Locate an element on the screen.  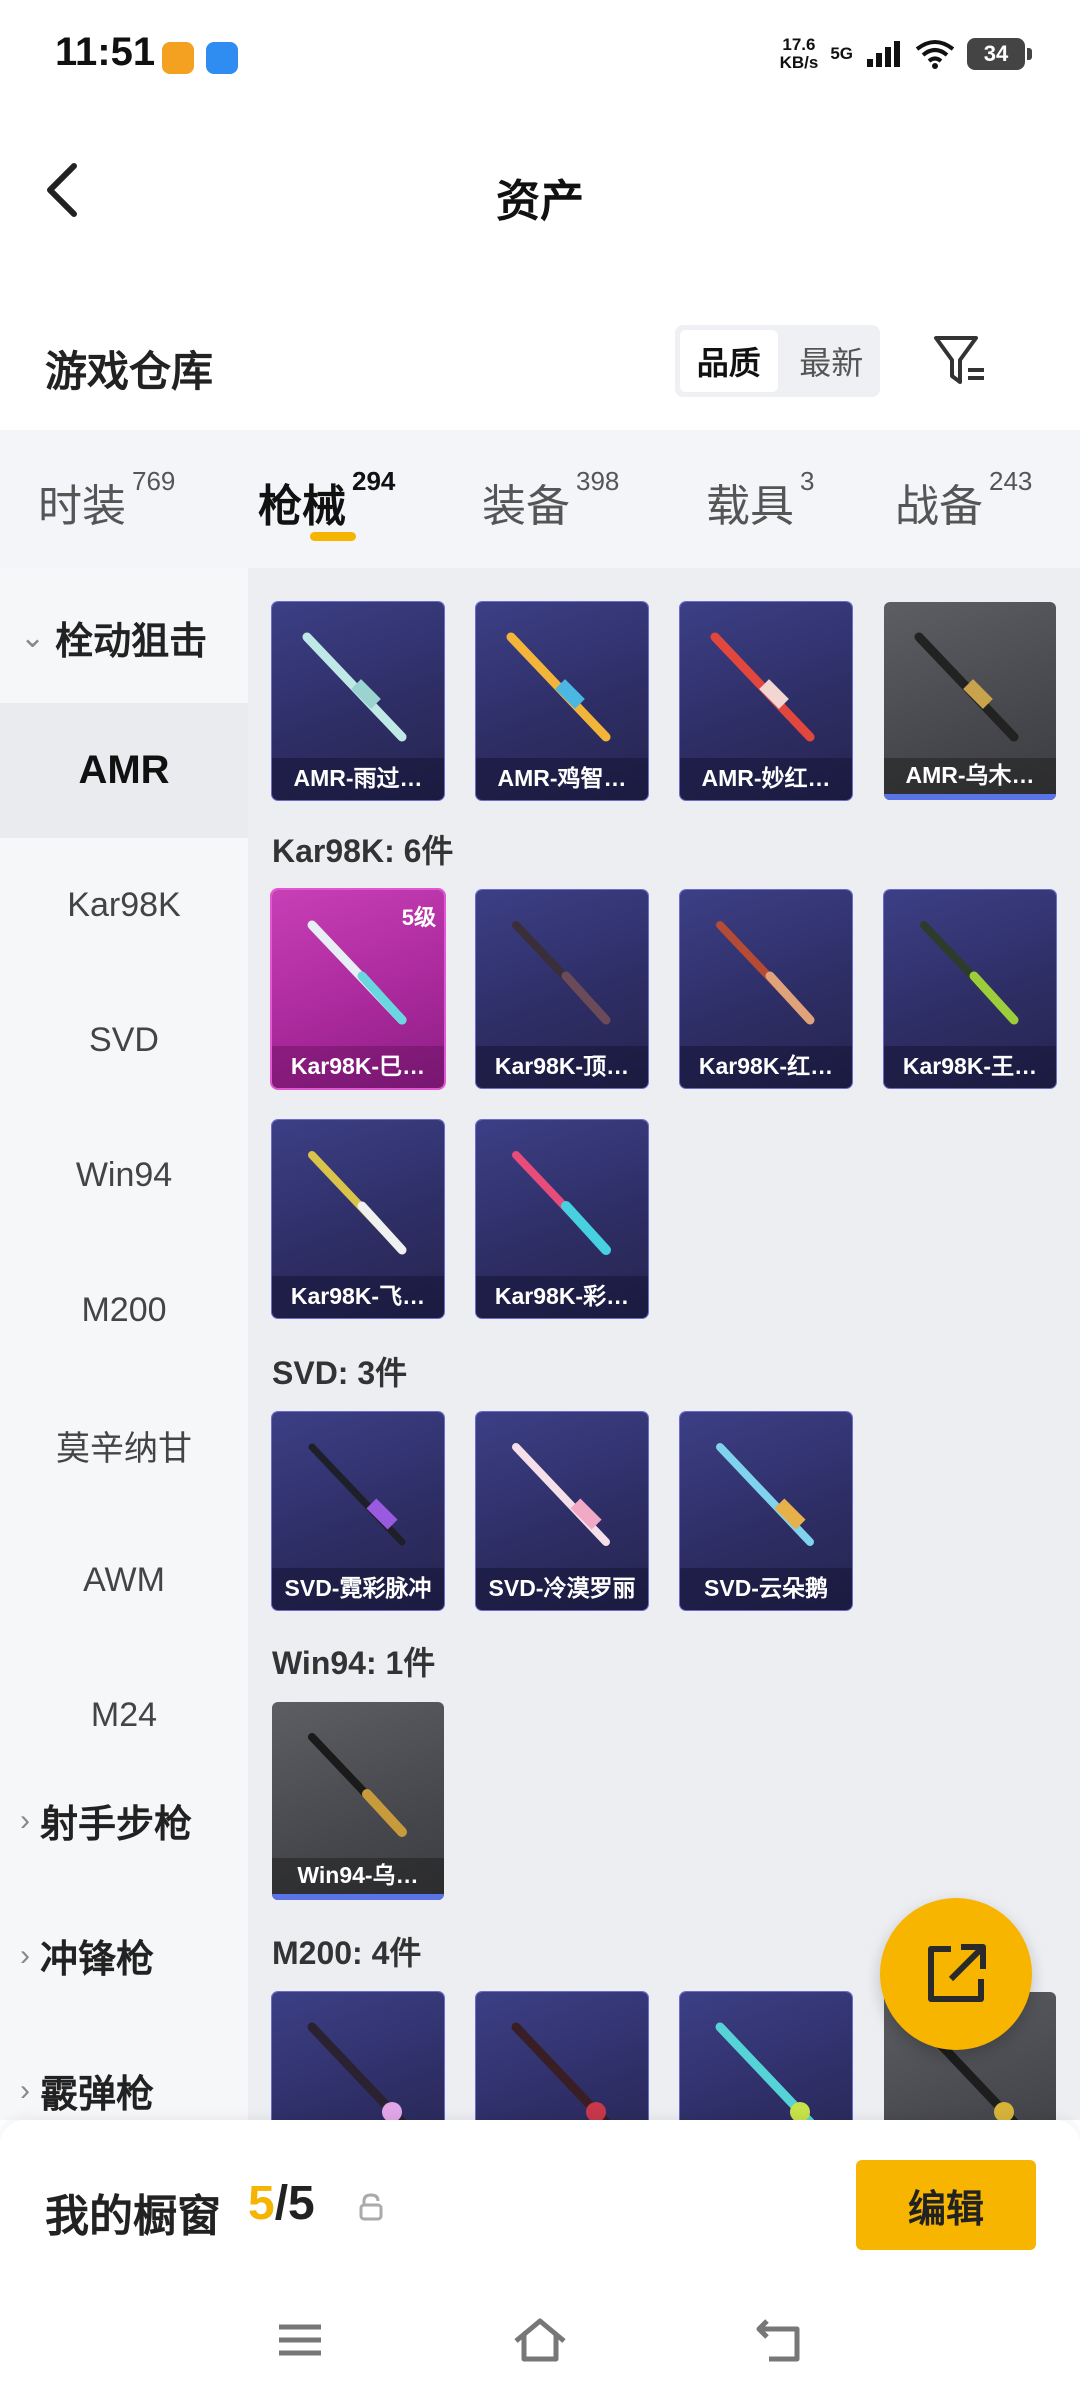
signal-icon is located at coordinates (883, 54).